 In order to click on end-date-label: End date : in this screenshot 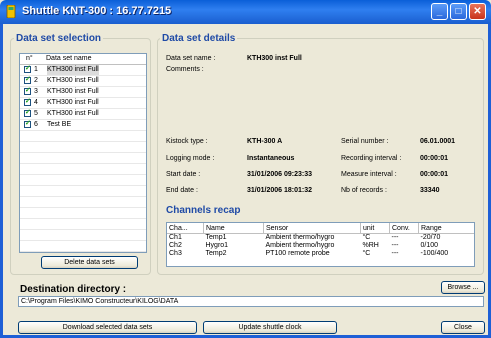, I will do `click(182, 190)`.